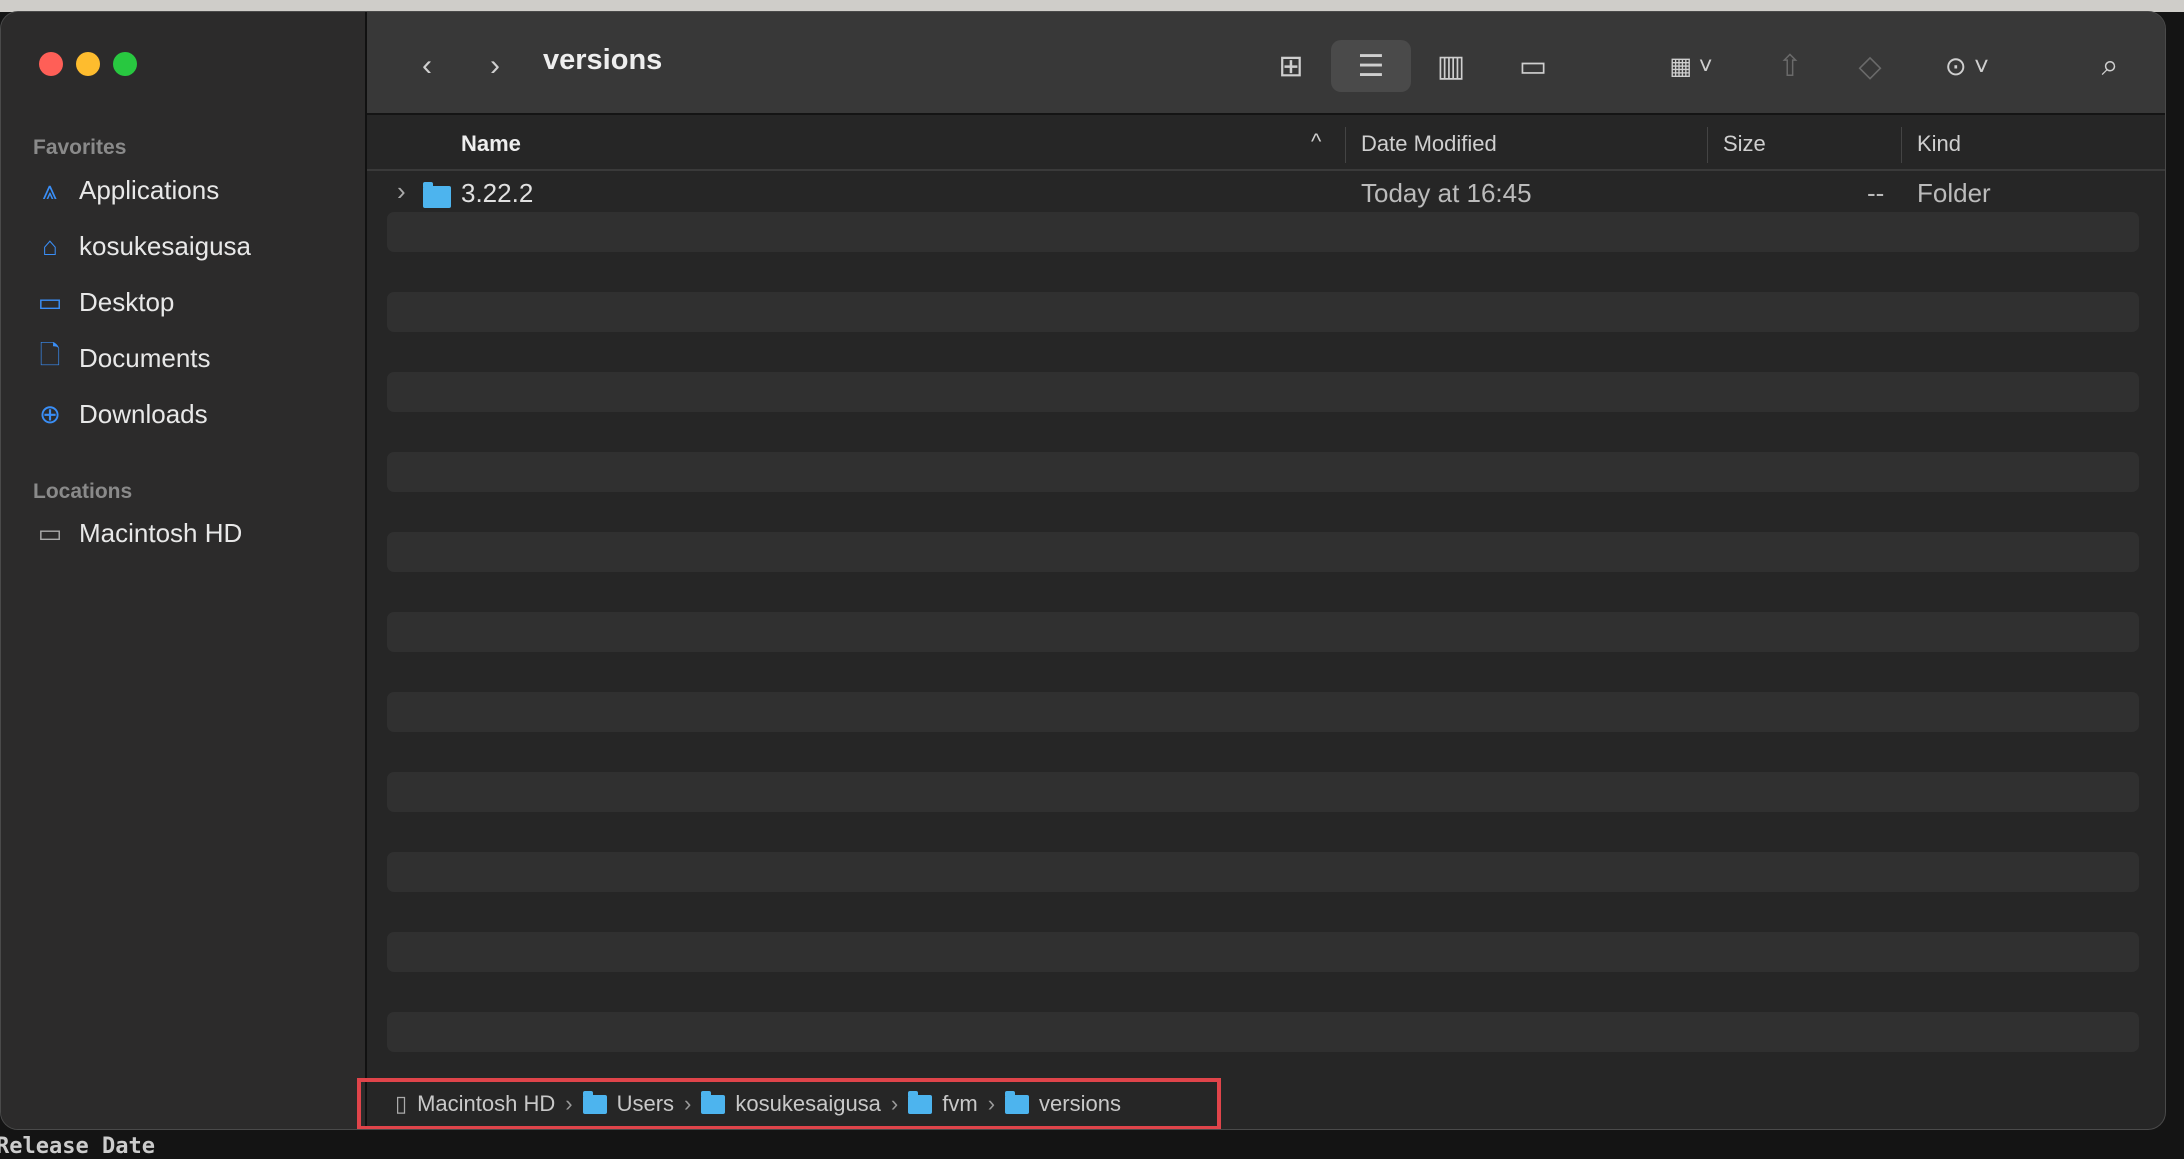 The width and height of the screenshot is (2184, 1159). I want to click on toolbar: ‹ › versions ⊞ ☰ ▥ ▭ ▦ ˅ ⇧ ◇ ⊙ ˅ ⌕, so click(1266, 63).